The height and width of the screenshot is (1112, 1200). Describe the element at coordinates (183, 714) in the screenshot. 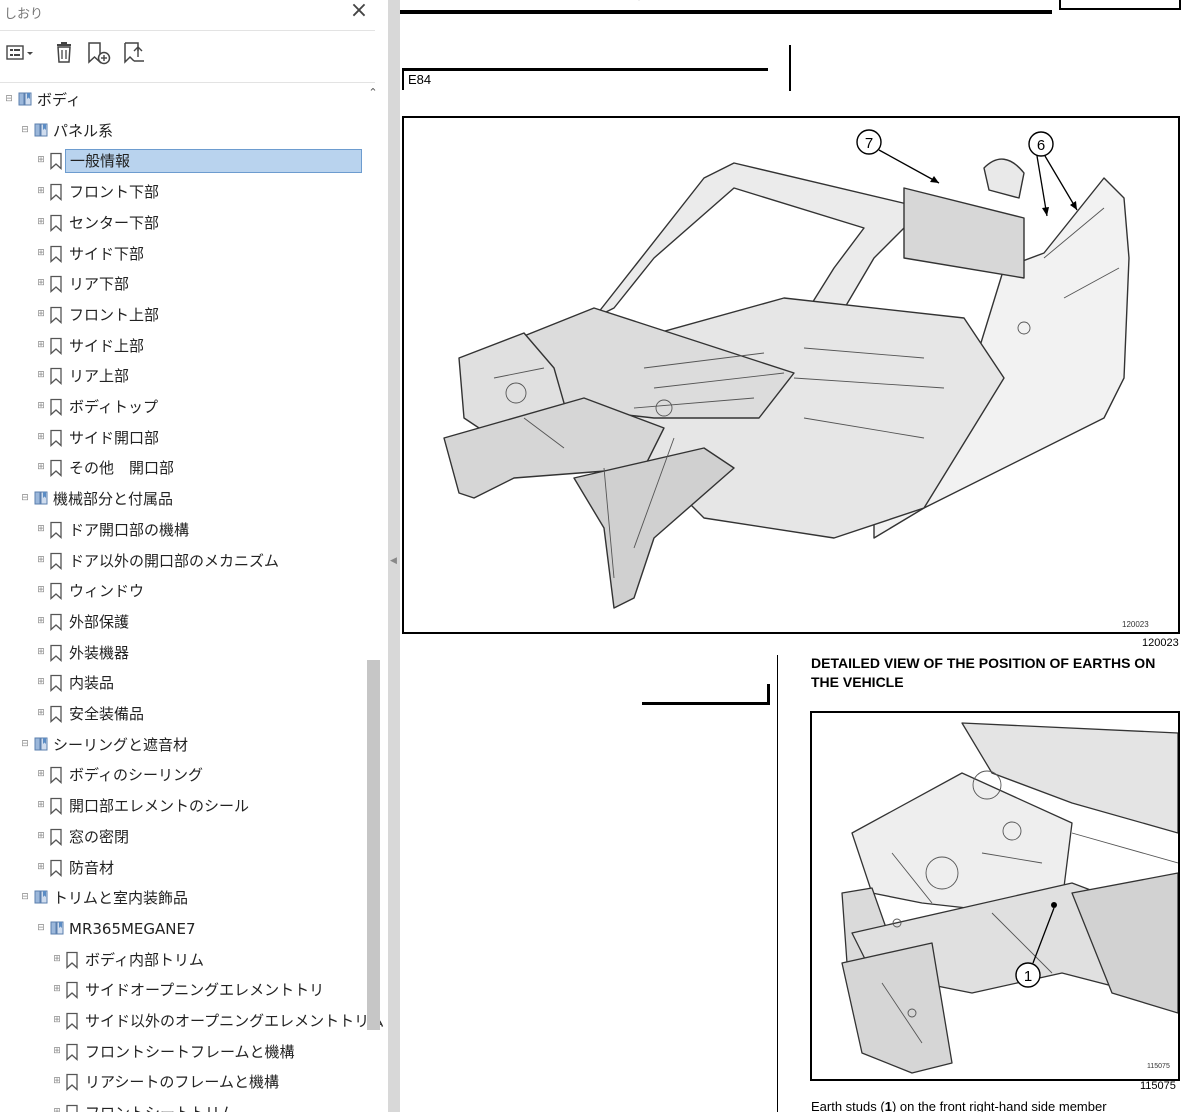

I see `bookmark-item: ⊞ 安全装備品` at that location.